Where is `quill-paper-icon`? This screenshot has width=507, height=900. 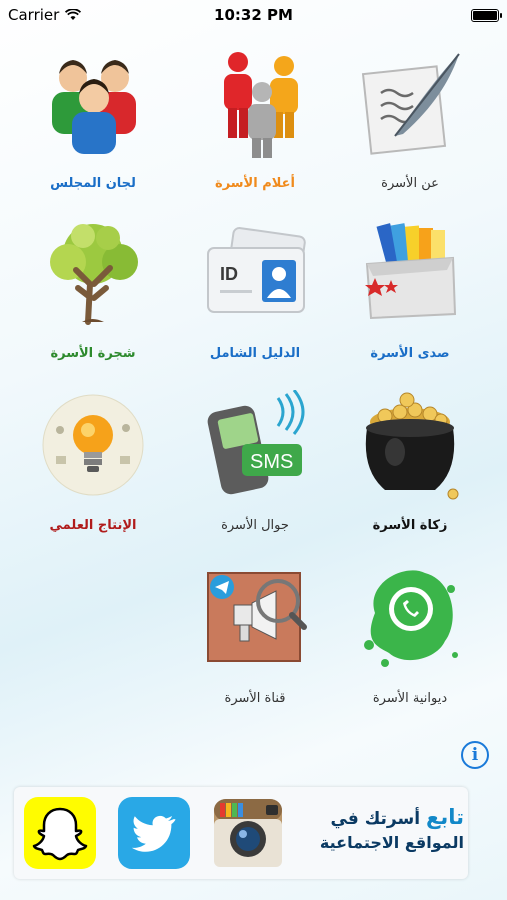
quill-paper-icon is located at coordinates (410, 103).